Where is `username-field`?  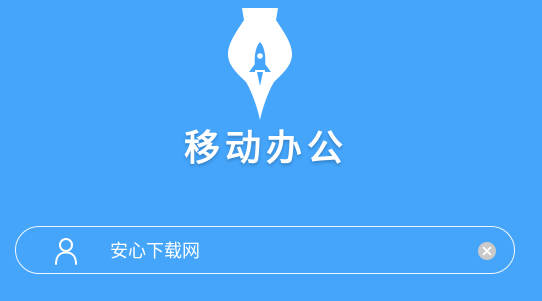
username-field is located at coordinates (265, 250).